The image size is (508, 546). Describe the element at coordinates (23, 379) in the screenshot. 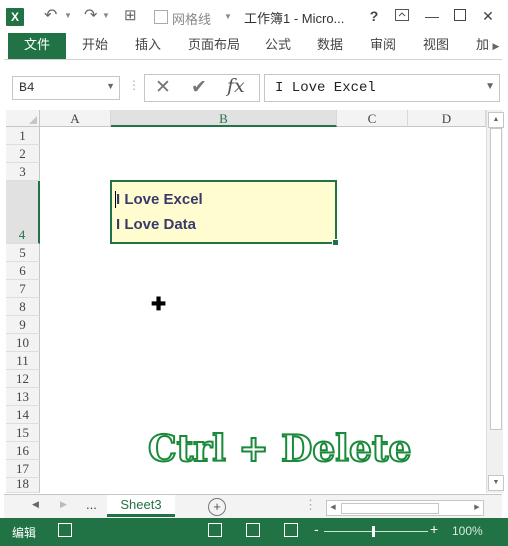

I see `row-header-12: 12` at that location.